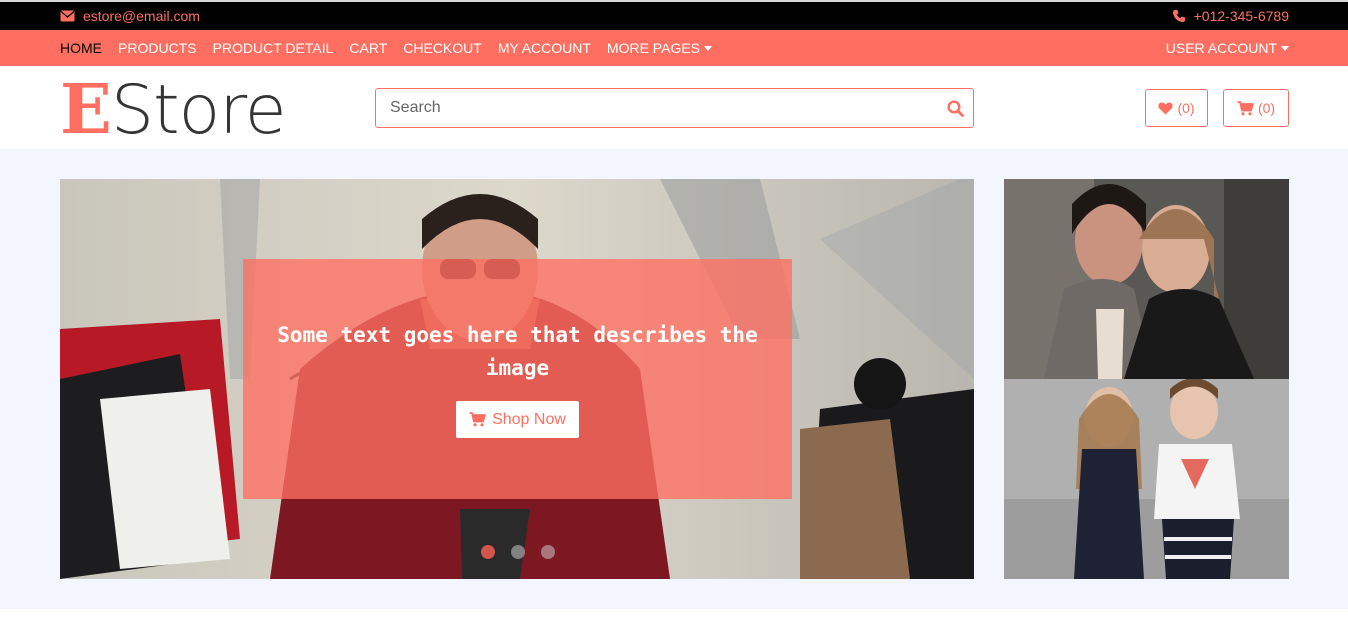  I want to click on envelope-icon, so click(67, 16).